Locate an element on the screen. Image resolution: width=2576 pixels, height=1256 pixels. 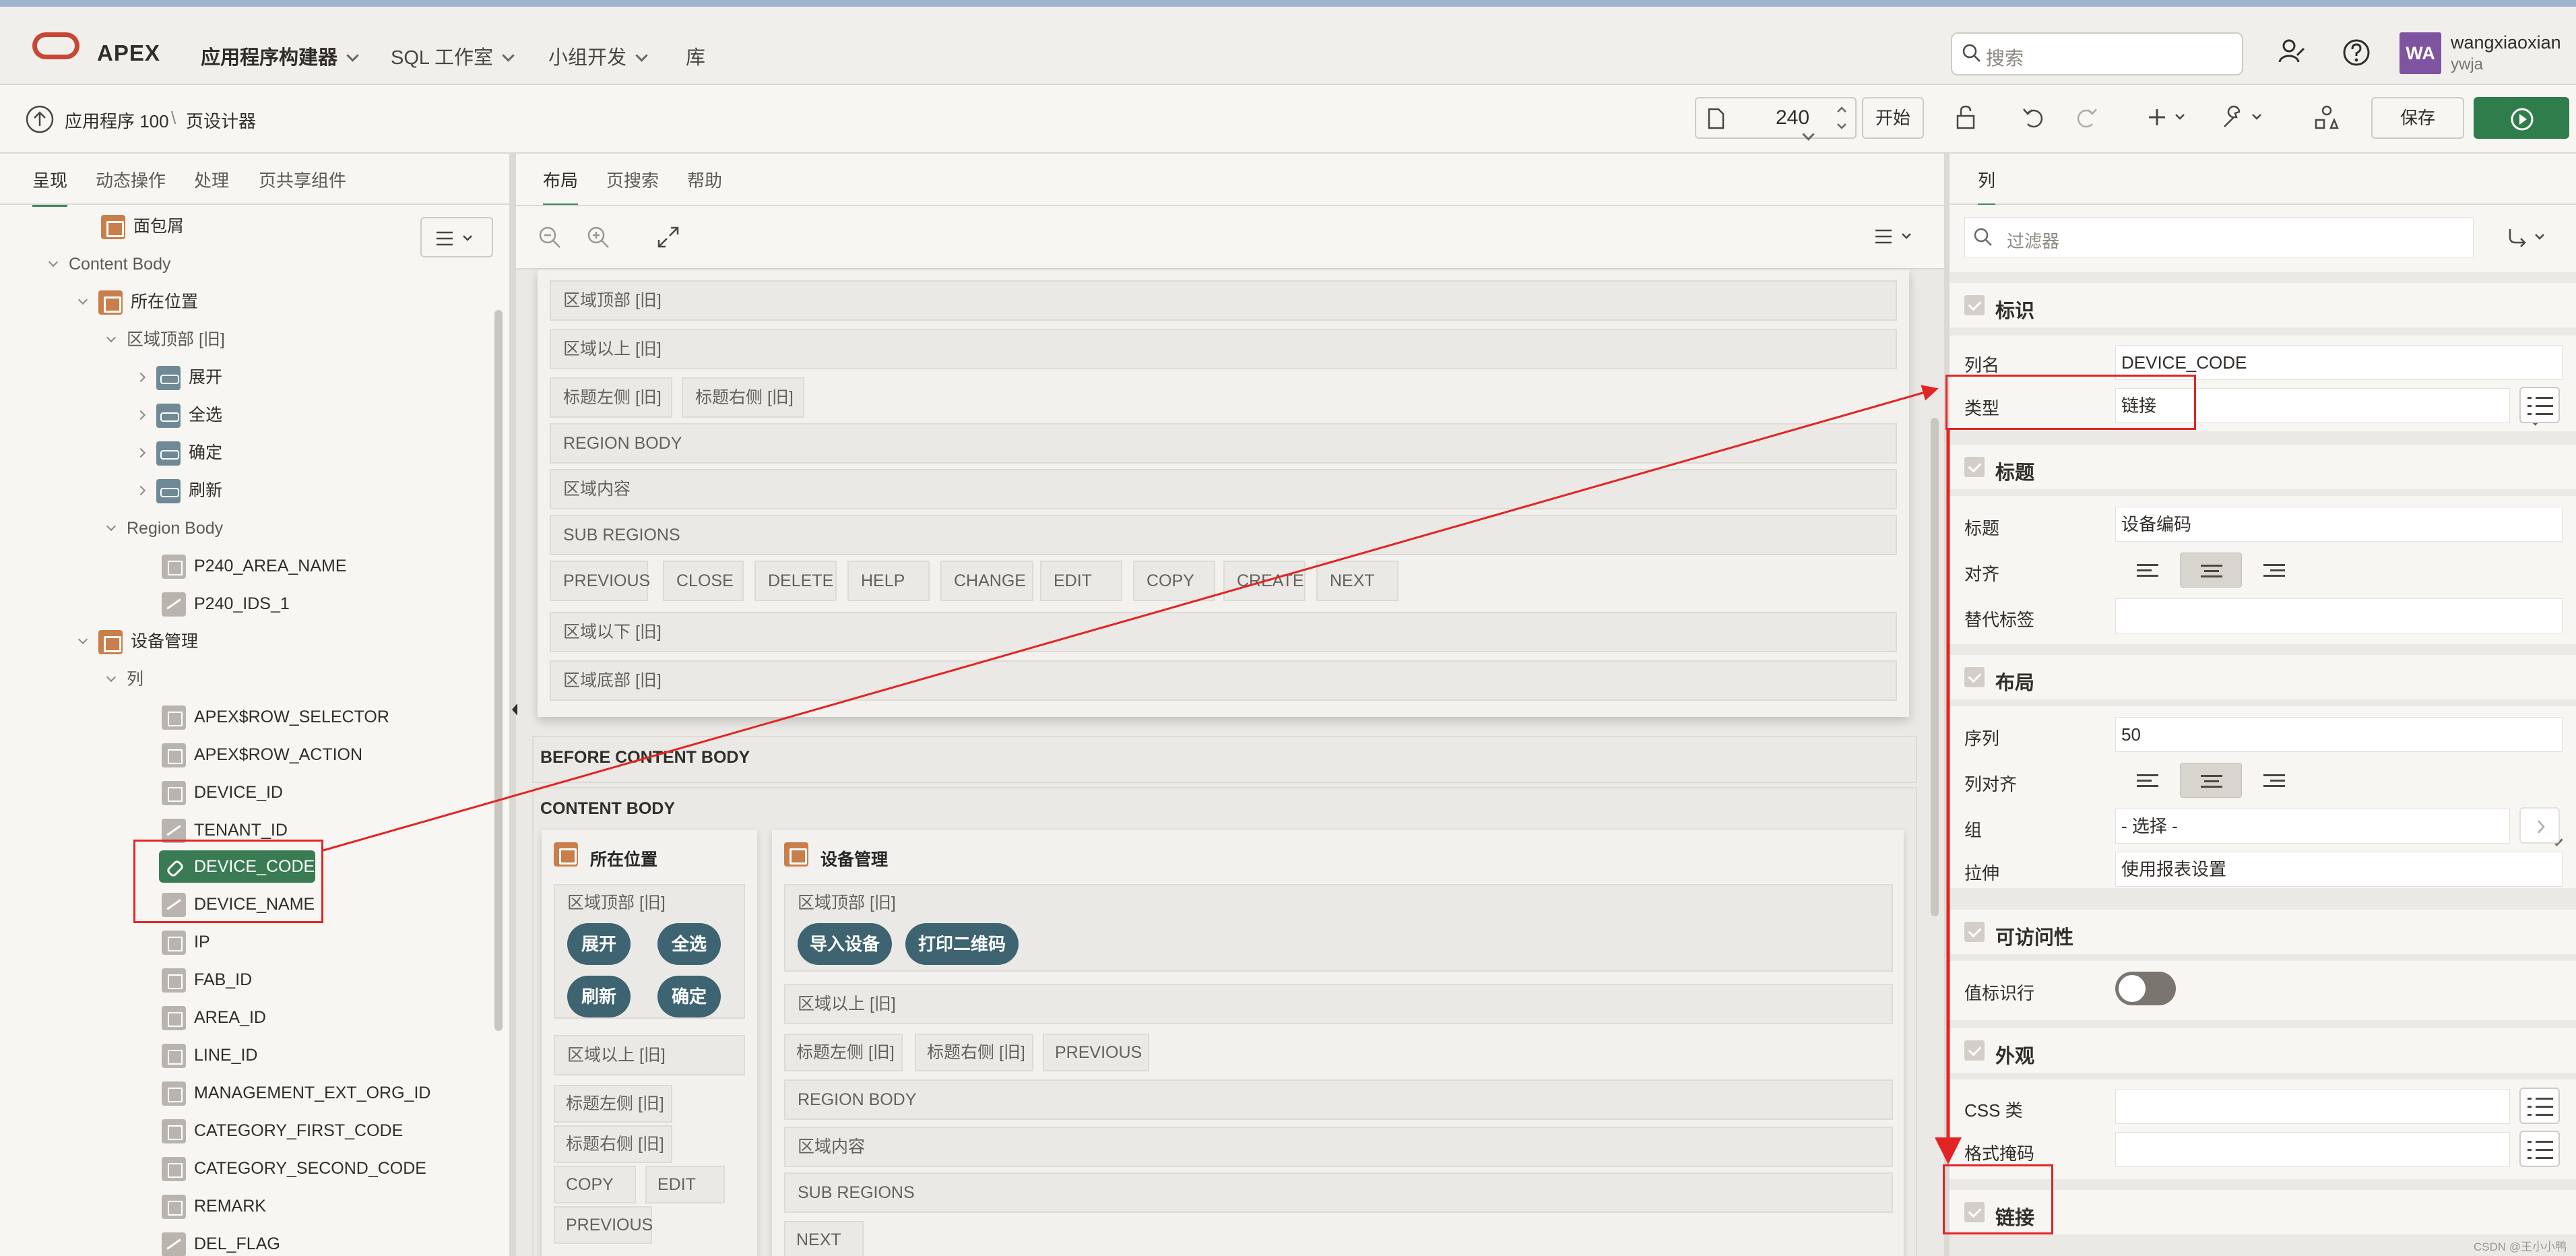
tree-node-row-selector: APEX$ROW_SELECTOR is located at coordinates (275, 716).